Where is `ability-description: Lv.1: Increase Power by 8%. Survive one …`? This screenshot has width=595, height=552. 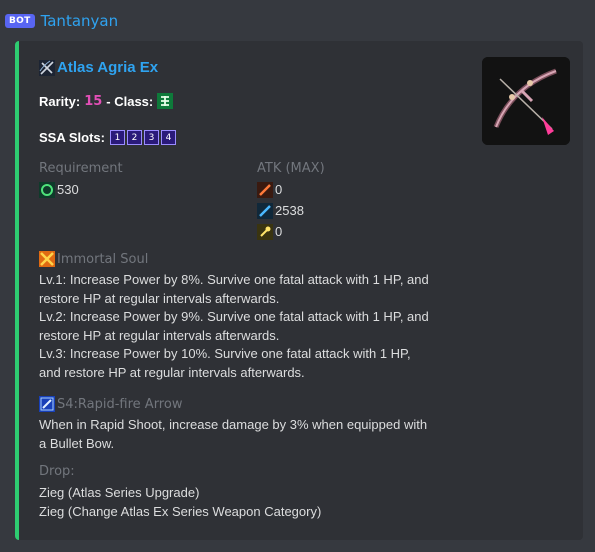
ability-description: Lv.1: Increase Power by 8%. Survive one … is located at coordinates (234, 326).